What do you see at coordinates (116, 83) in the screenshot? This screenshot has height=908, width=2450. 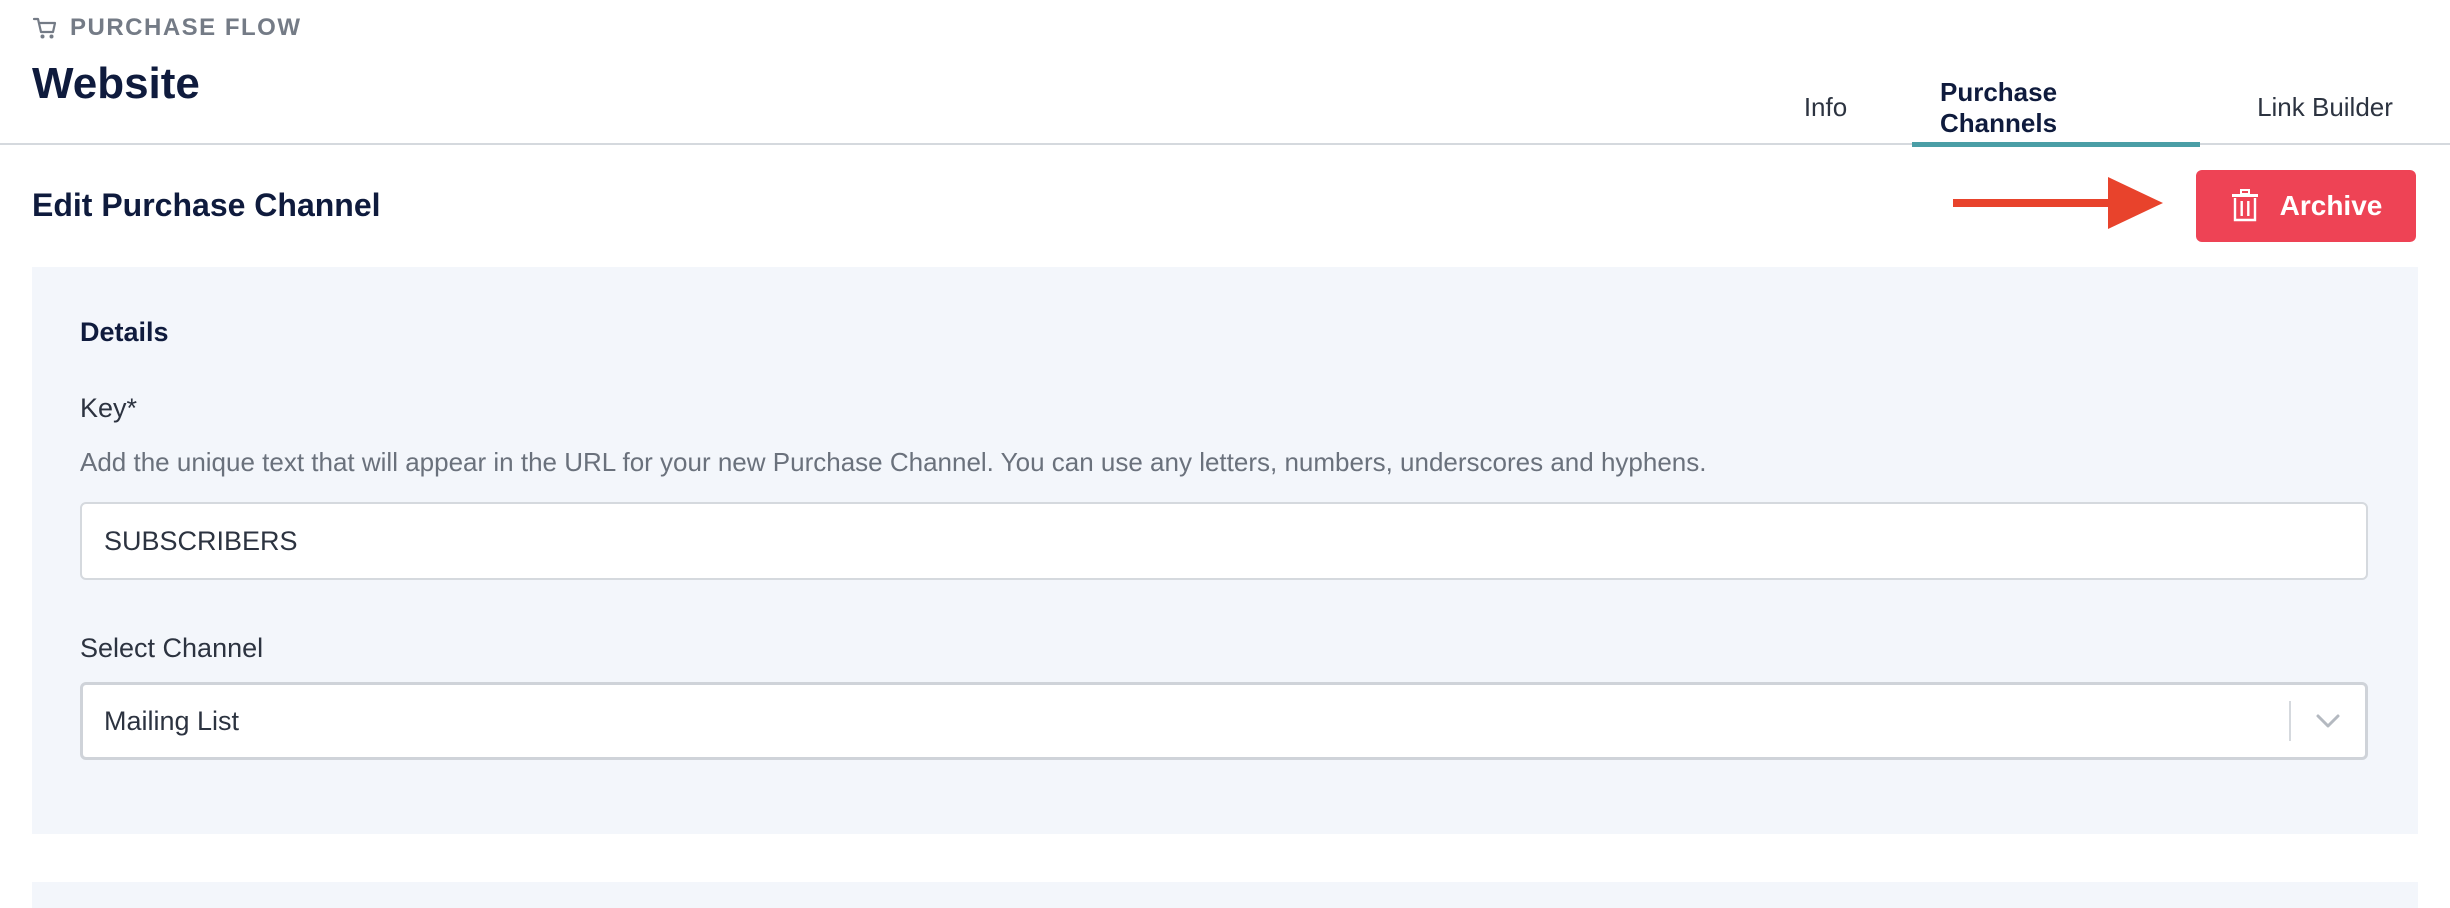 I see `page-title: Website` at bounding box center [116, 83].